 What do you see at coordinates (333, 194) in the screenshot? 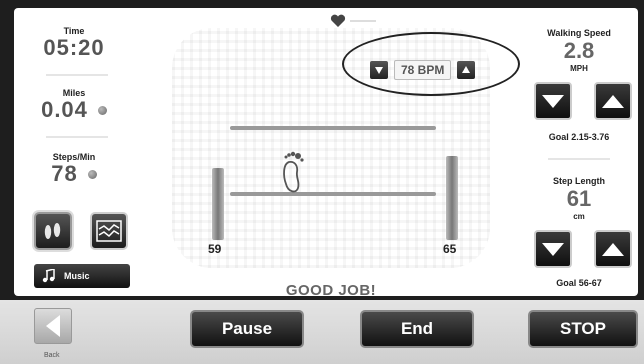
I see `lower-track-line` at bounding box center [333, 194].